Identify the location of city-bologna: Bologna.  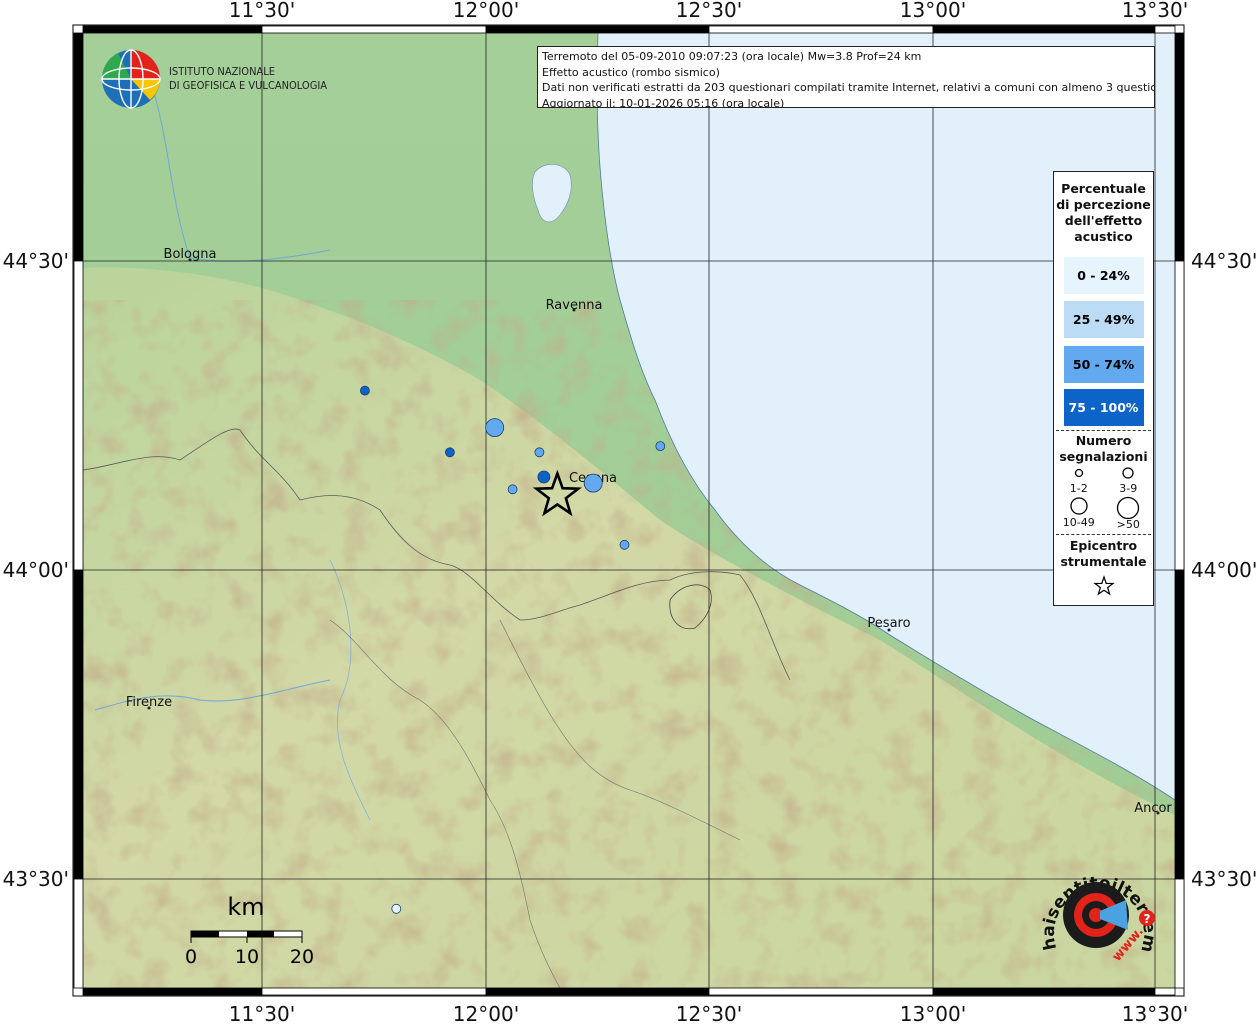
(190, 254).